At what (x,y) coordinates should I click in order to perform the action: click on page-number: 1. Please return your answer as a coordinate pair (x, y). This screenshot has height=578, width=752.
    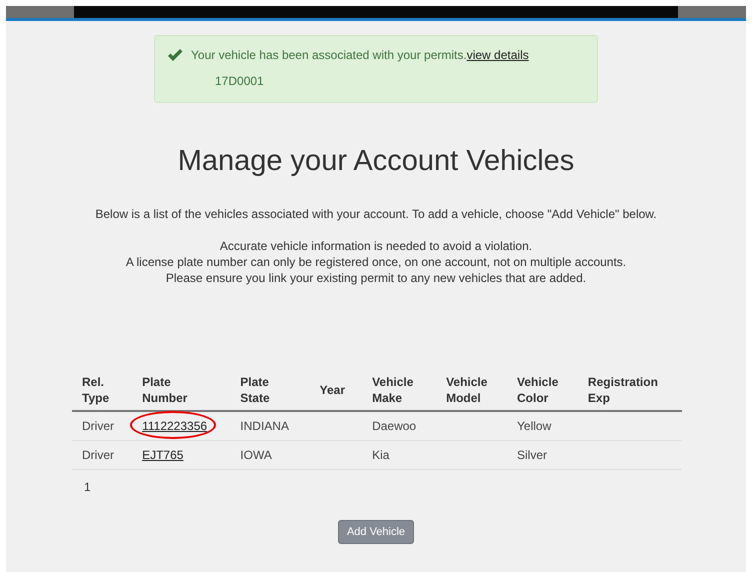
    Looking at the image, I should click on (87, 487).